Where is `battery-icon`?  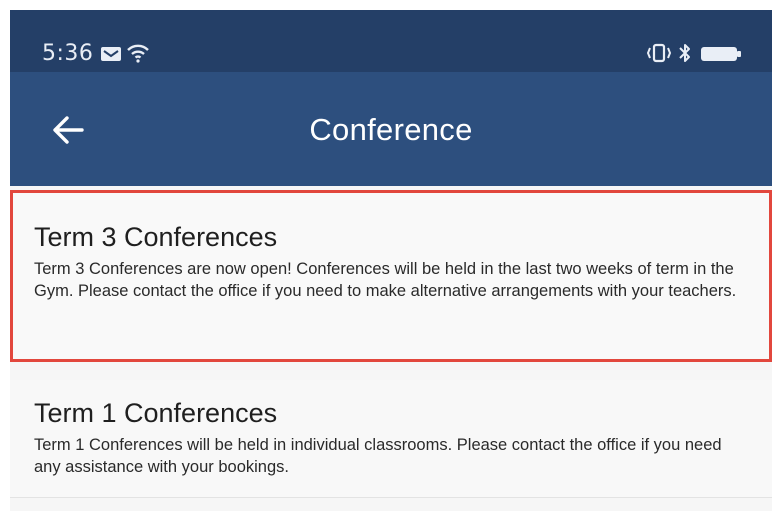
battery-icon is located at coordinates (721, 54).